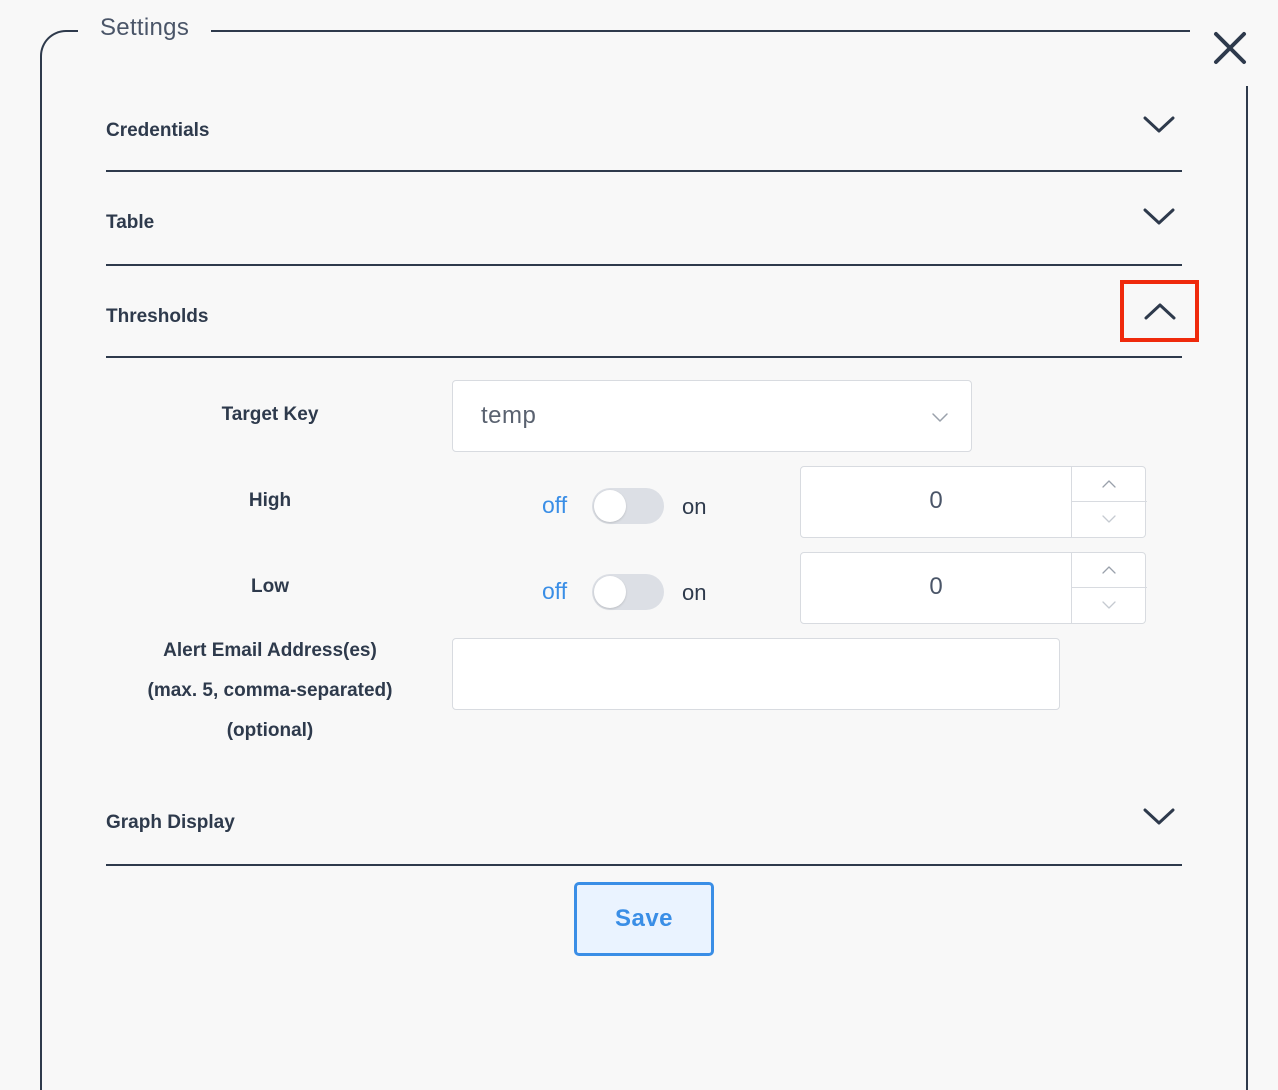 The height and width of the screenshot is (1090, 1278). What do you see at coordinates (694, 592) in the screenshot?
I see `low-on-label: on` at bounding box center [694, 592].